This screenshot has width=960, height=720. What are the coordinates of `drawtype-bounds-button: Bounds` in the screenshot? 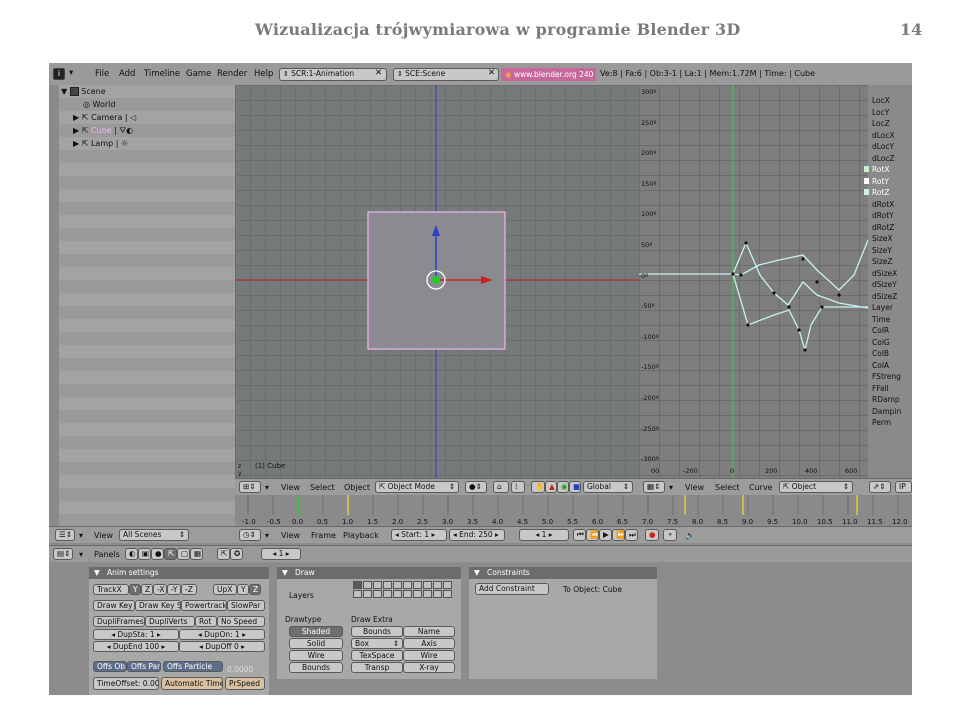 It's located at (316, 667).